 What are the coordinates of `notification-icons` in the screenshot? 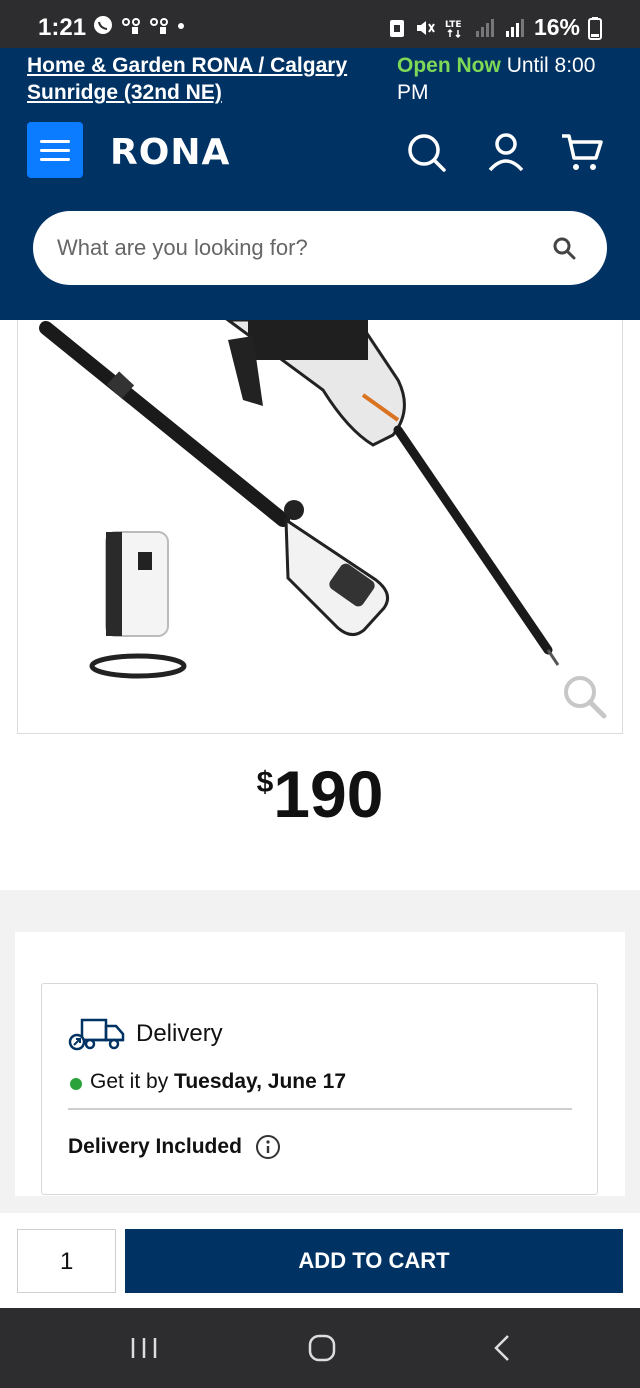 It's located at (139, 25).